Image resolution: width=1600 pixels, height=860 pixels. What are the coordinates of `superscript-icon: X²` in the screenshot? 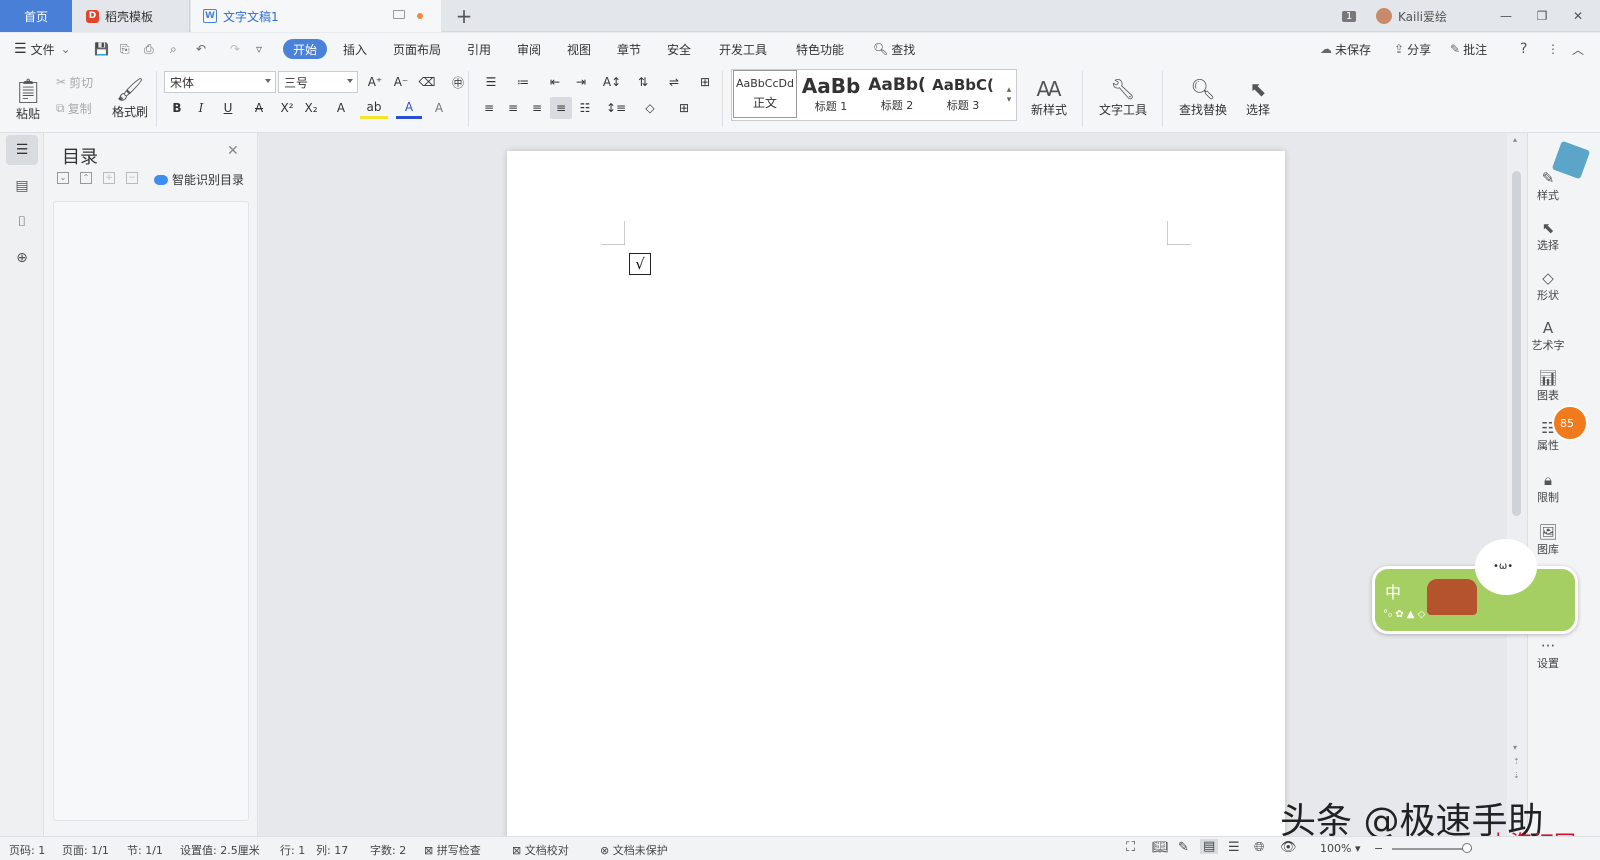 It's located at (287, 108).